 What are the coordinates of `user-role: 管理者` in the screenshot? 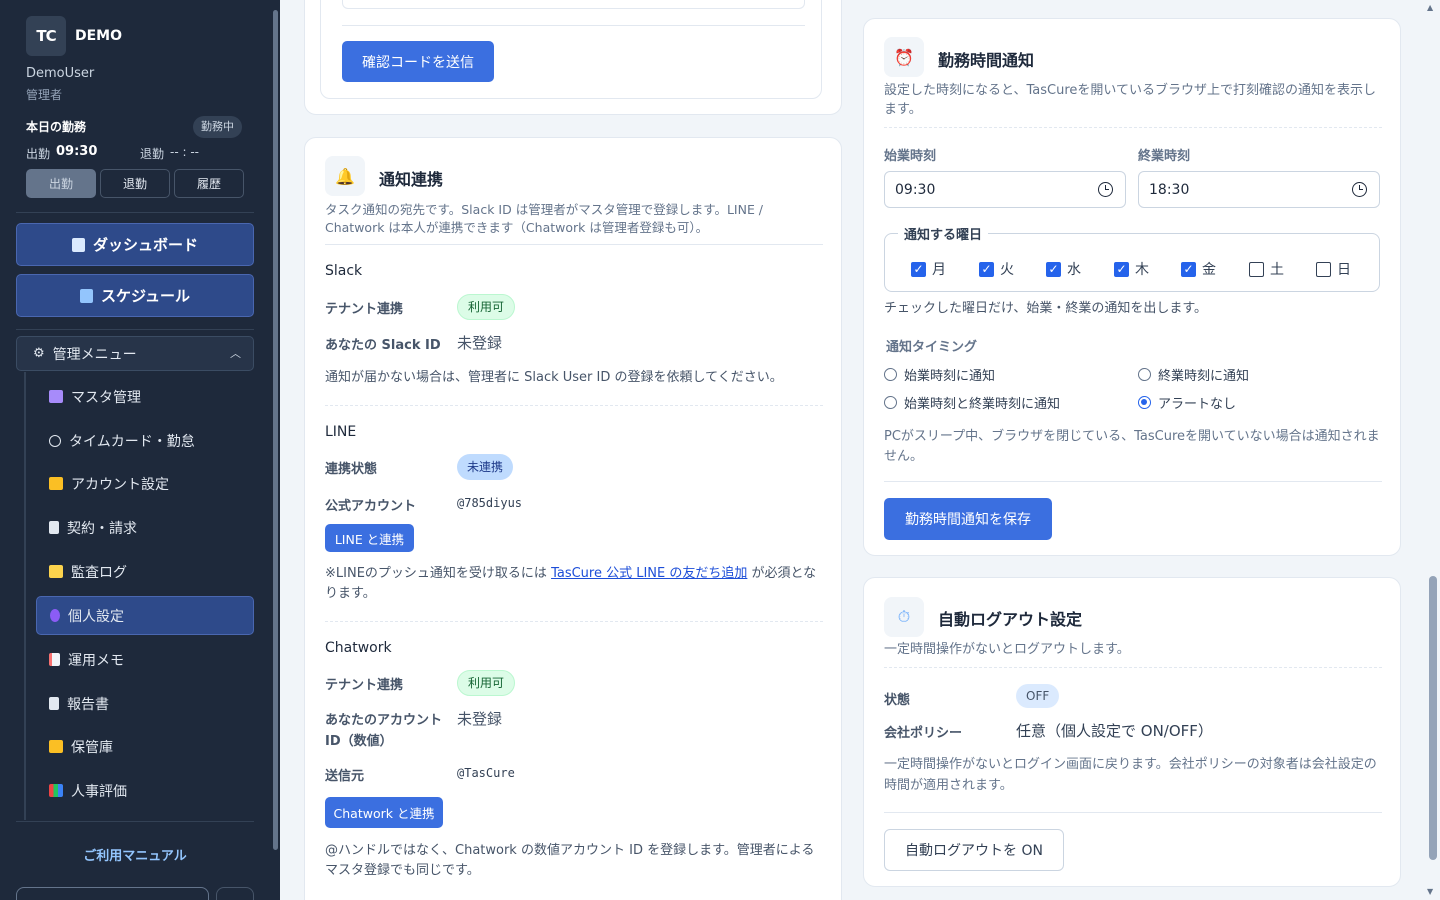 It's located at (44, 95).